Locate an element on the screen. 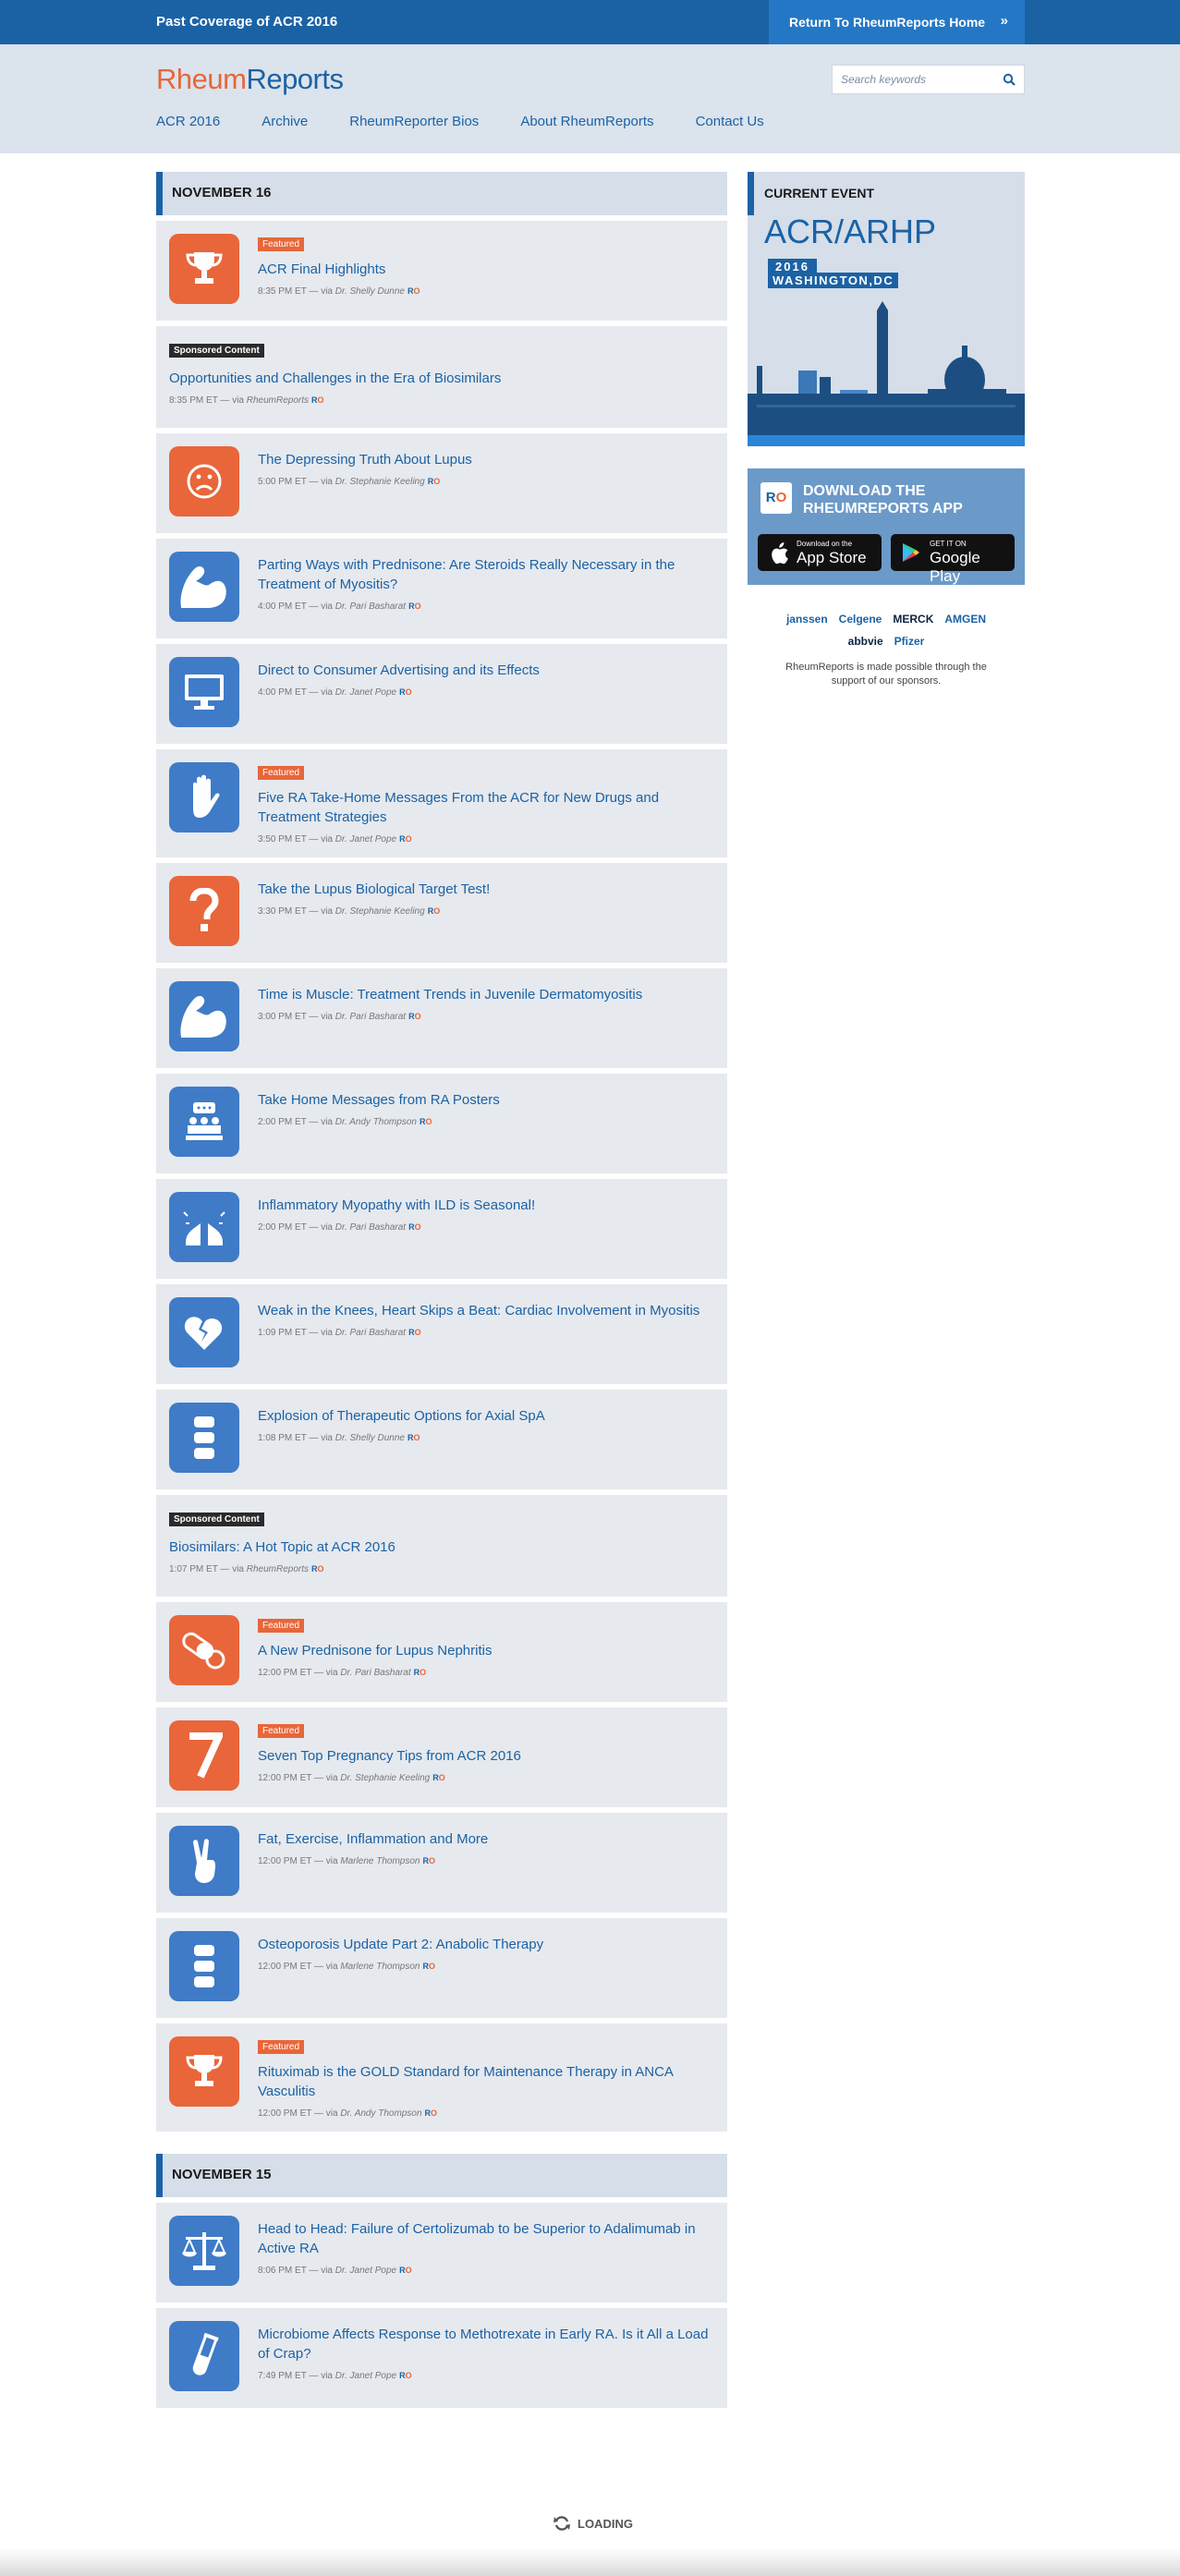 This screenshot has width=1180, height=2576. post-title-link: Fat, Exercise, Inflammation and More is located at coordinates (485, 1839).